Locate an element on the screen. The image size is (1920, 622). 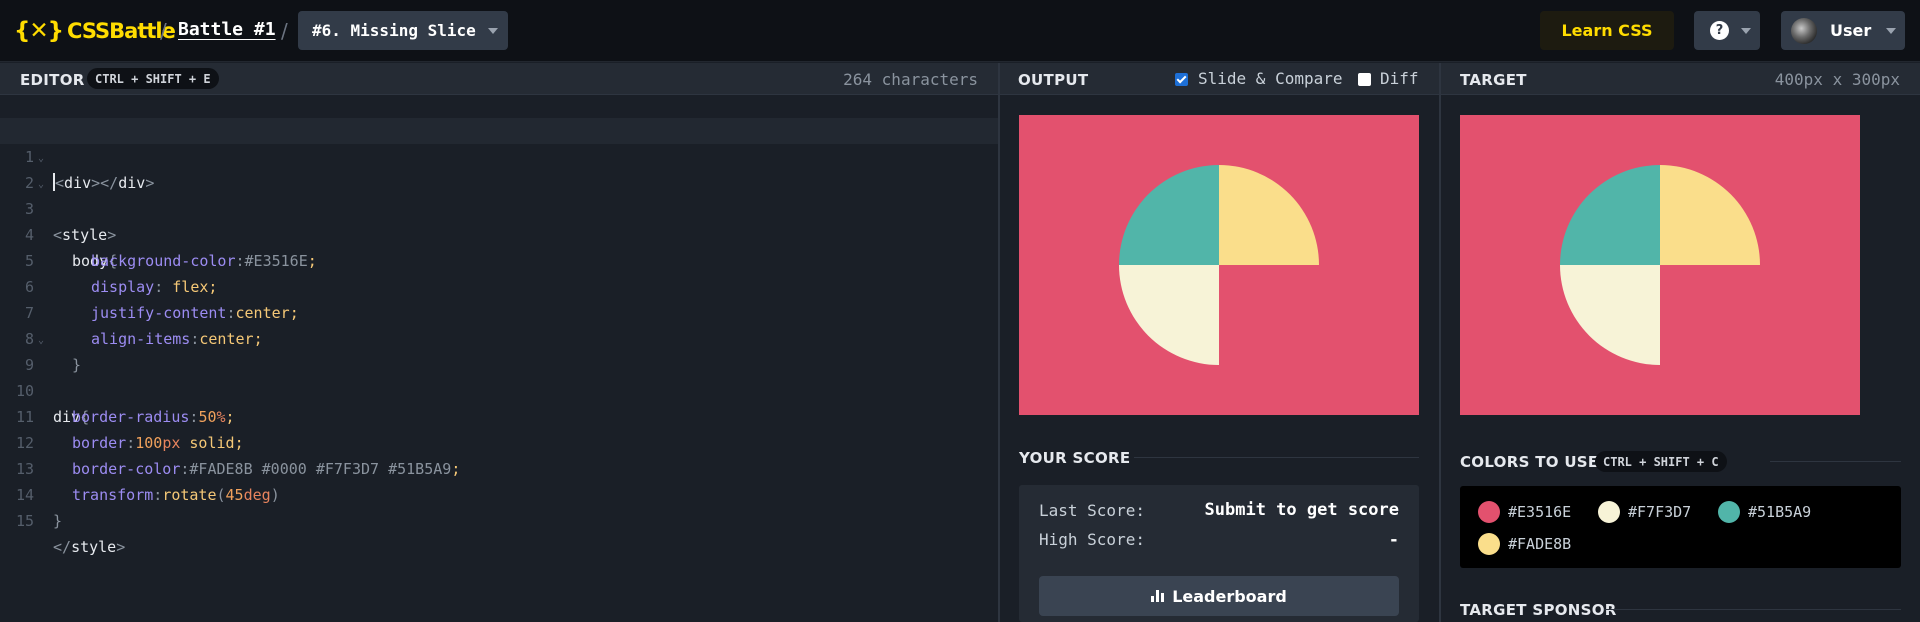
help-icon: ? is located at coordinates (1719, 30).